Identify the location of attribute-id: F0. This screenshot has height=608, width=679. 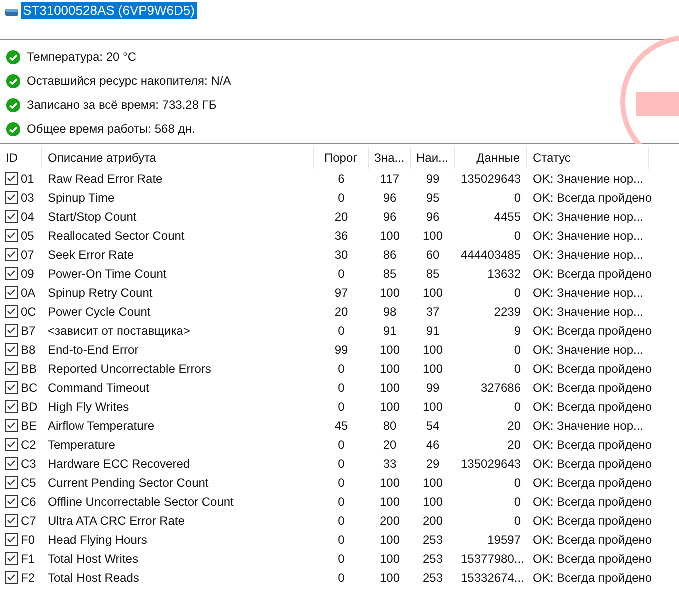
(28, 539).